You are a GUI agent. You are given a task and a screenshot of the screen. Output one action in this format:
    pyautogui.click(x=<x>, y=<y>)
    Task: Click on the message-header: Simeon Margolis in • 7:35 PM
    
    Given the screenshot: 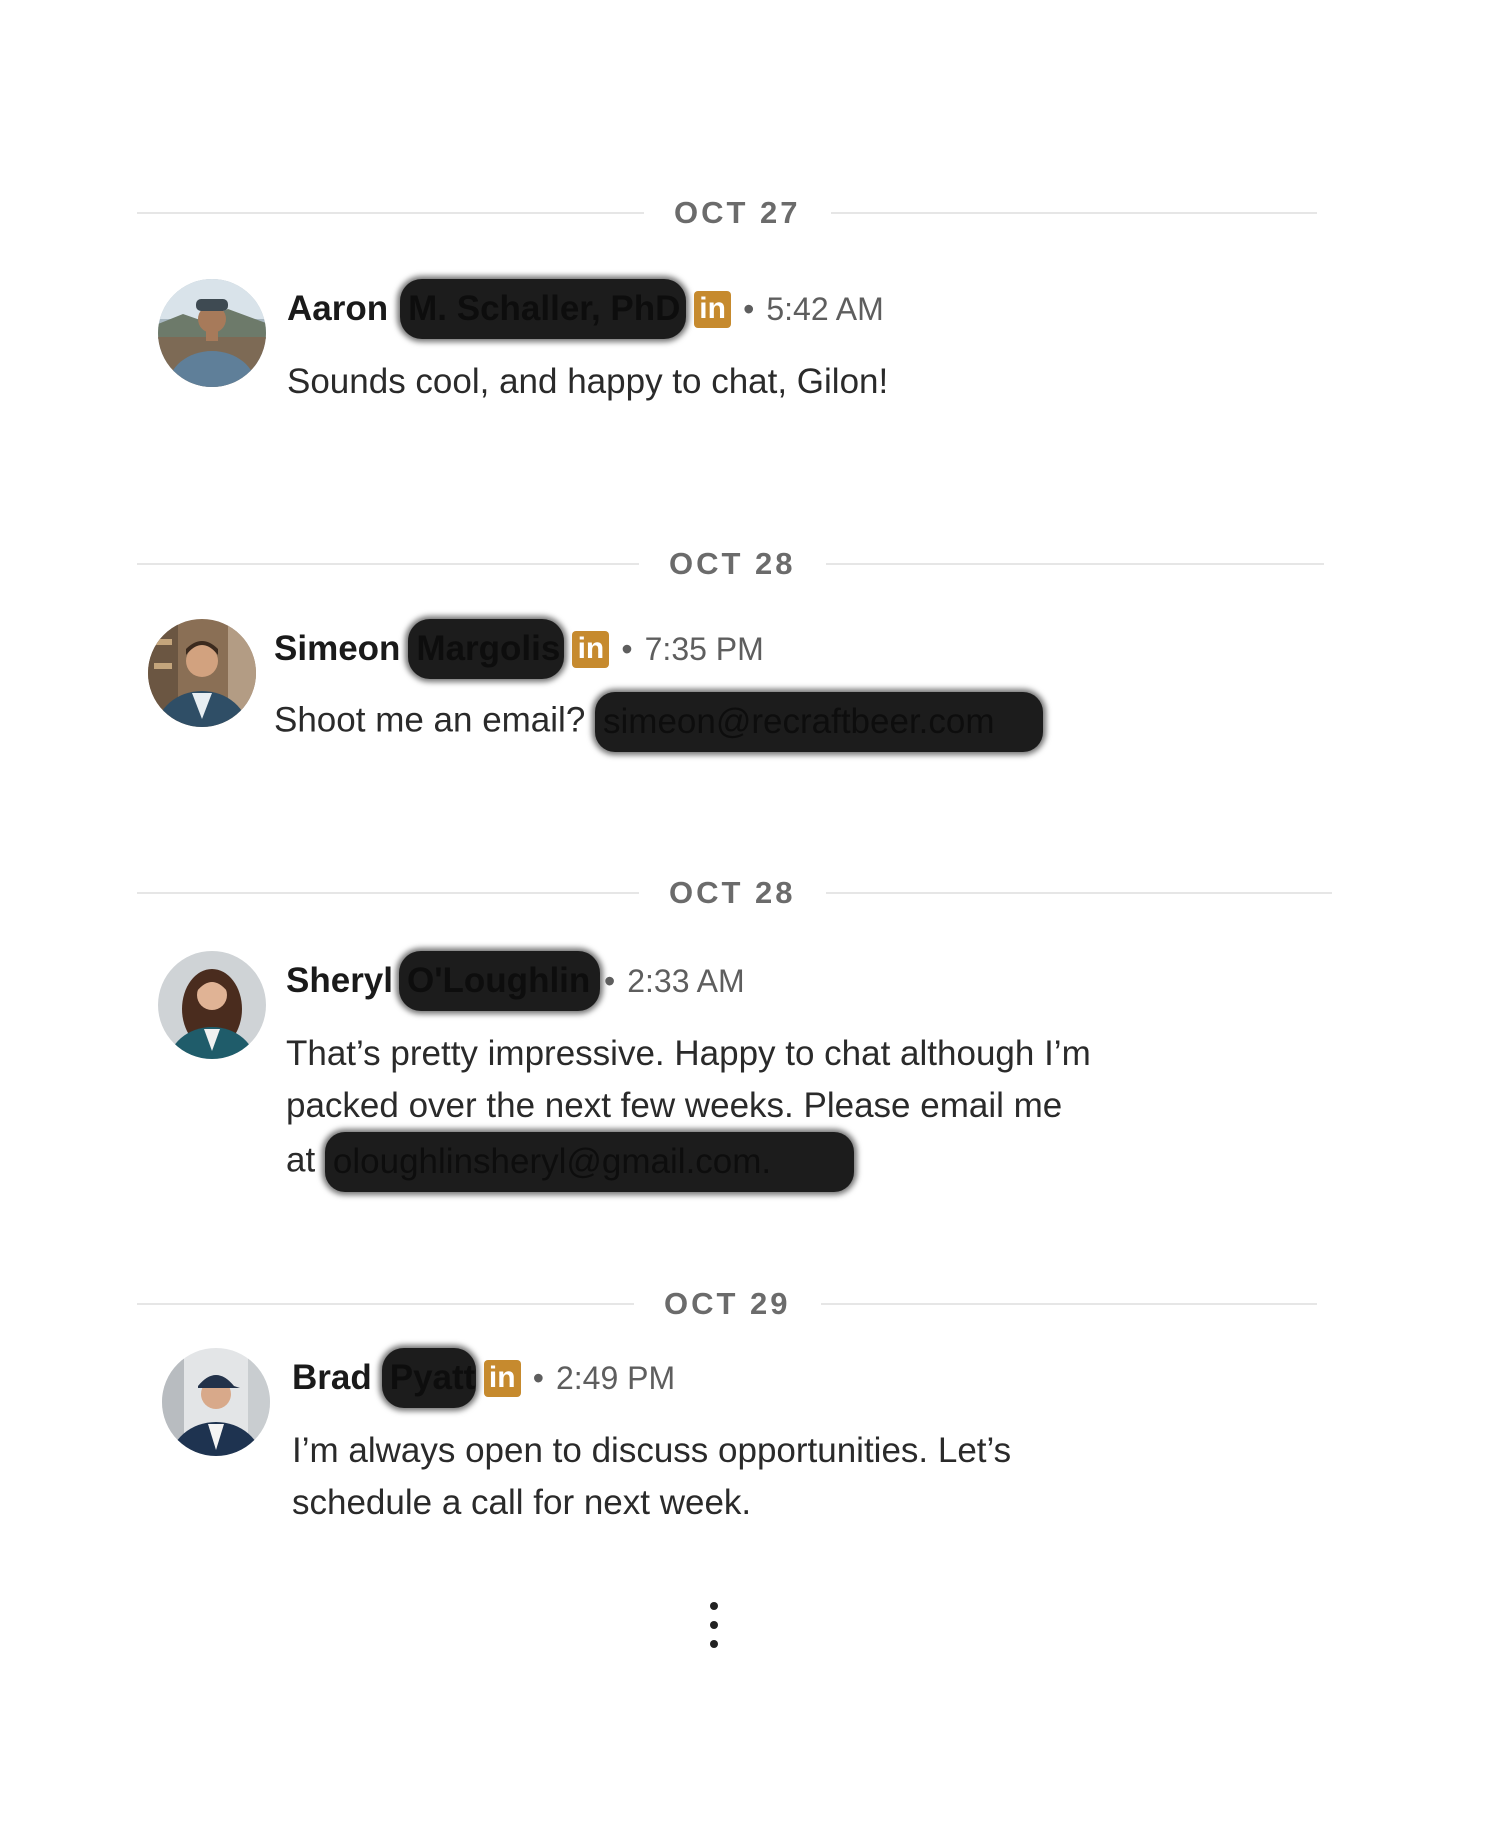 What is the action you would take?
    pyautogui.click(x=519, y=649)
    